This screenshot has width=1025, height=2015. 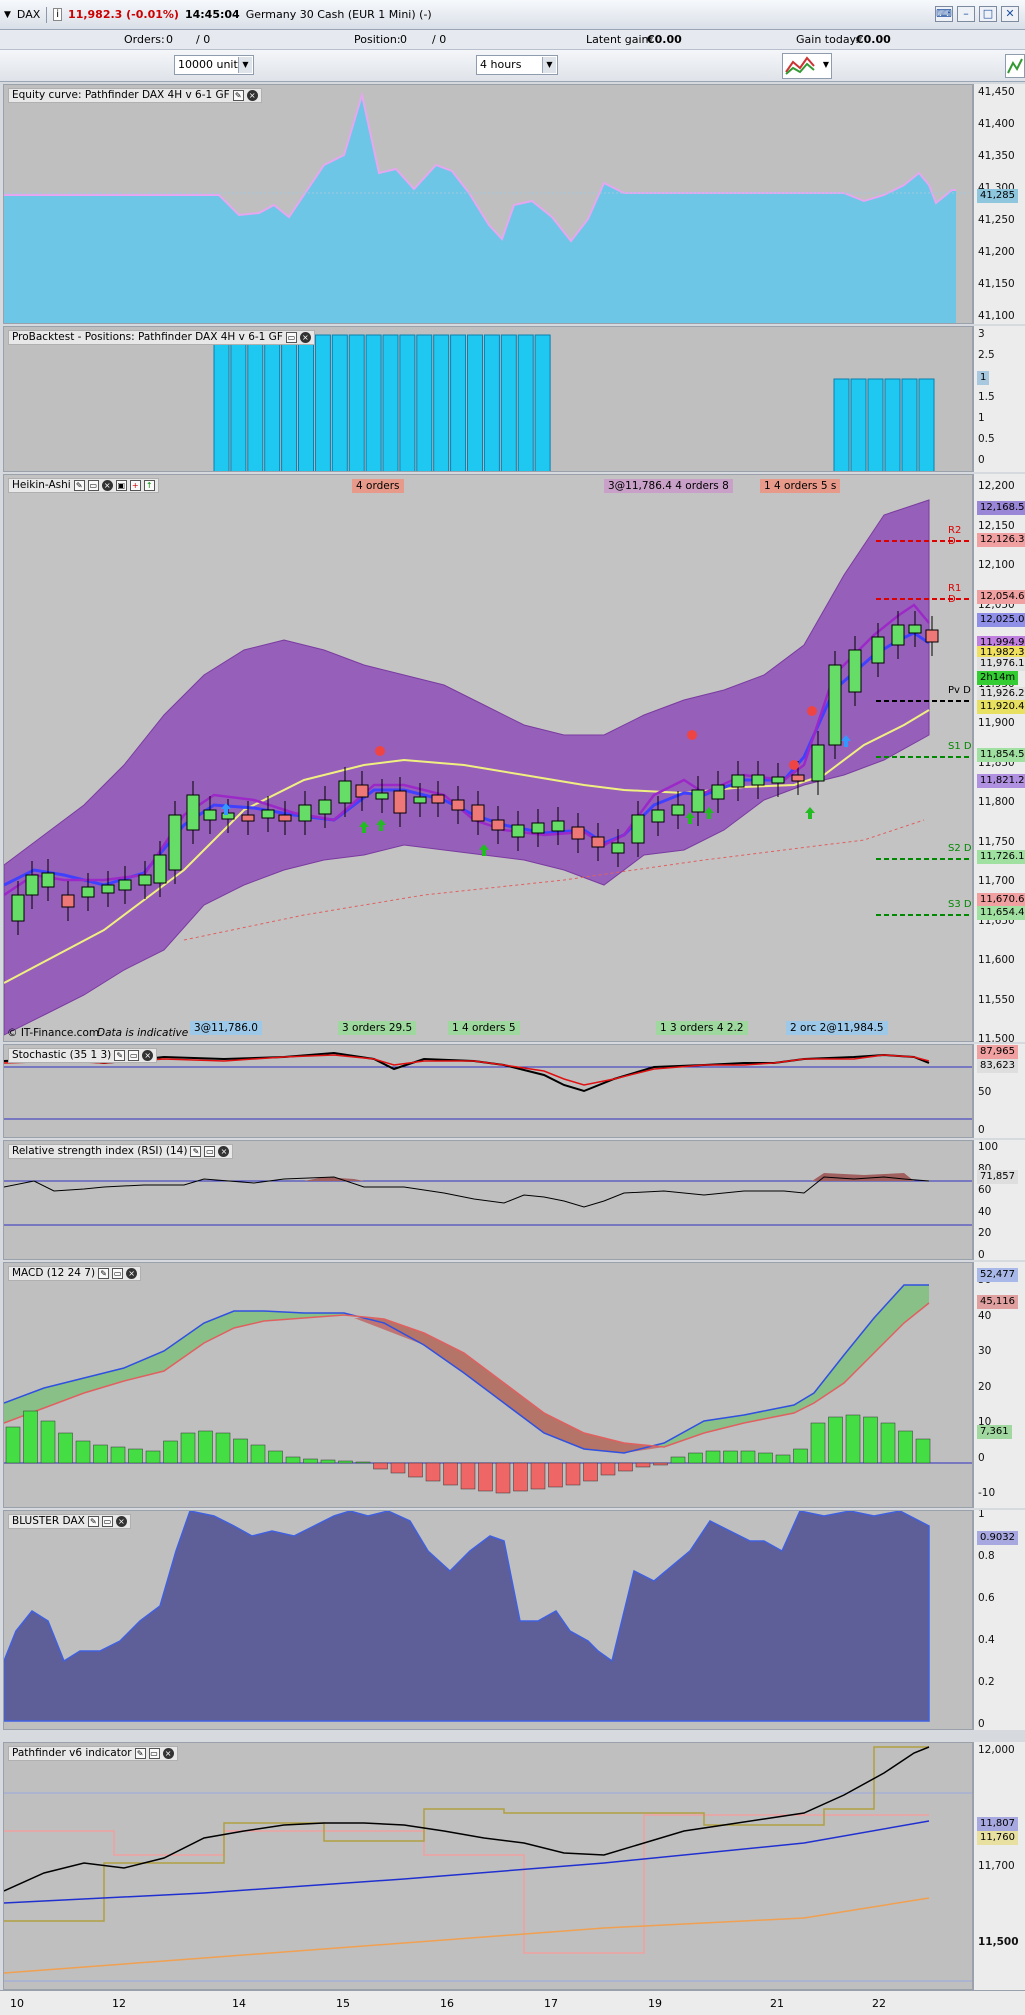 What do you see at coordinates (985, 1233) in the screenshot?
I see `rsi-tick: 20` at bounding box center [985, 1233].